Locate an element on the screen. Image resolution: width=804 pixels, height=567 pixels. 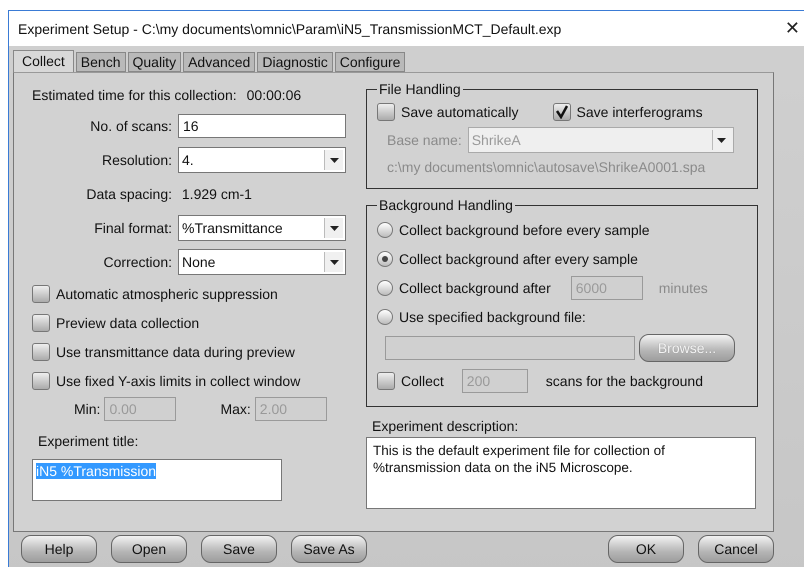
field-label: No. of scans: is located at coordinates (130, 126).